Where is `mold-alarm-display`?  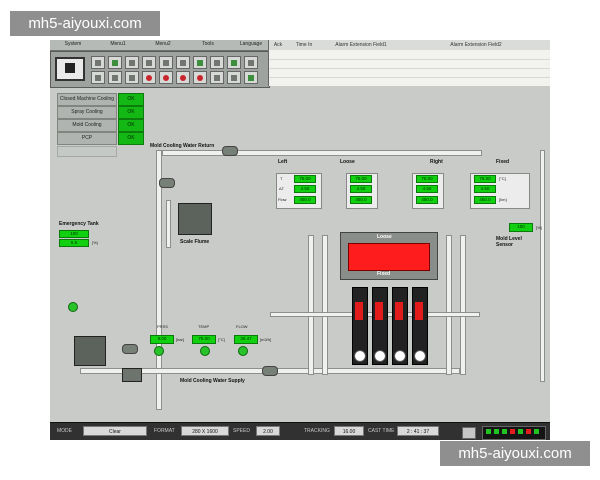 mold-alarm-display is located at coordinates (389, 257).